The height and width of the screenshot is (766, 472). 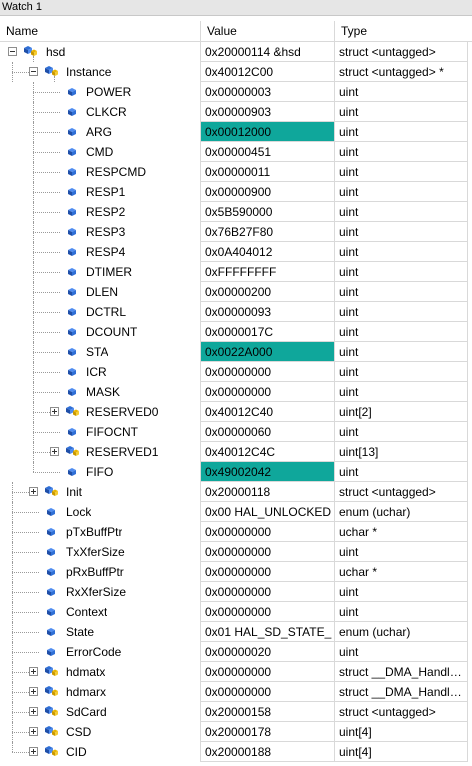 I want to click on value-cell: 0x00000003, so click(x=268, y=92).